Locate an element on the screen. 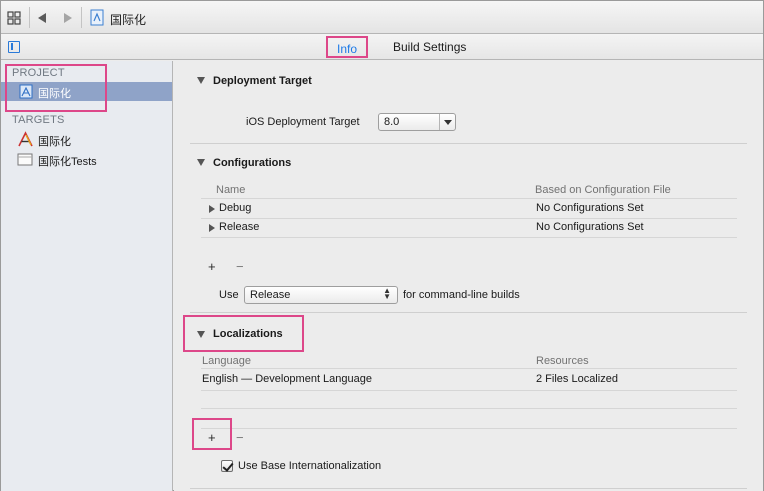  forward-arrow-icon is located at coordinates (68, 18).